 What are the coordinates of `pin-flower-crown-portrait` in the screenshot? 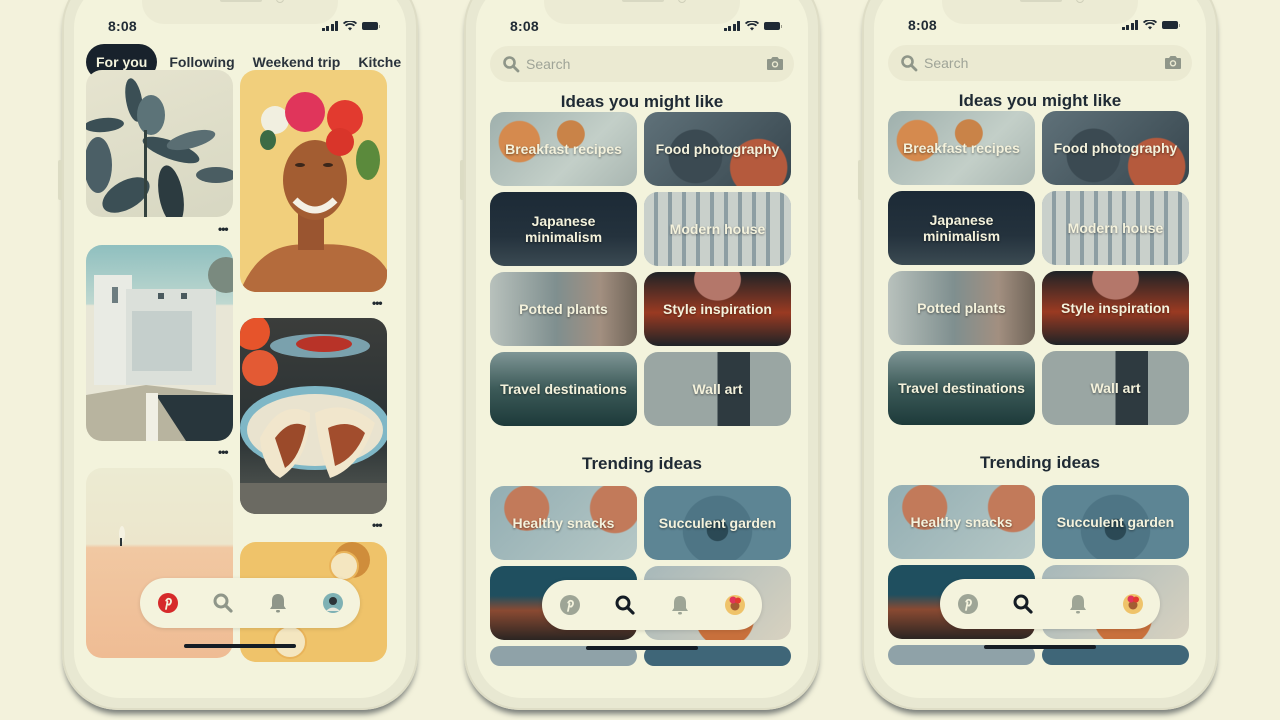 It's located at (313, 181).